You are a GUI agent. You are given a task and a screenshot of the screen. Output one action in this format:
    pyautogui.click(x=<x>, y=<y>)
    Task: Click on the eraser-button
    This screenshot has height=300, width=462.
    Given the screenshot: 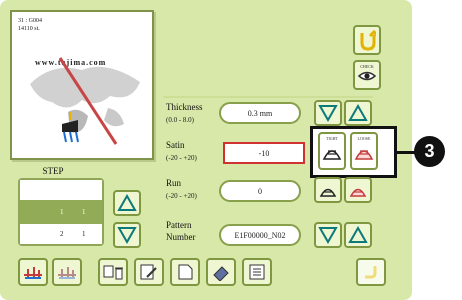 What is the action you would take?
    pyautogui.click(x=221, y=272)
    